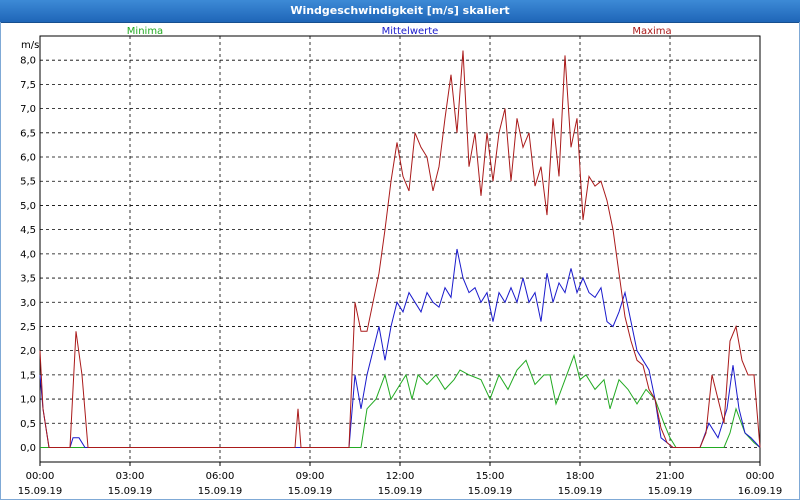 This screenshot has width=800, height=500. What do you see at coordinates (651, 31) in the screenshot?
I see `legend-maxima: Maxima` at bounding box center [651, 31].